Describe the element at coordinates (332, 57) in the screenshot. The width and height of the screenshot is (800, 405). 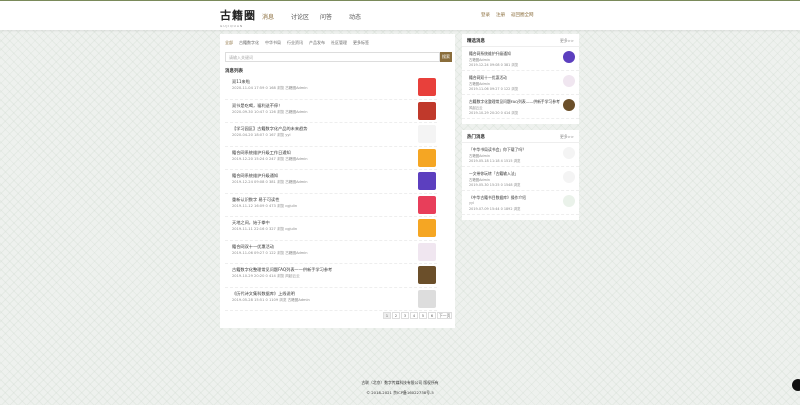
I see `search-input: 请输入关键词` at that location.